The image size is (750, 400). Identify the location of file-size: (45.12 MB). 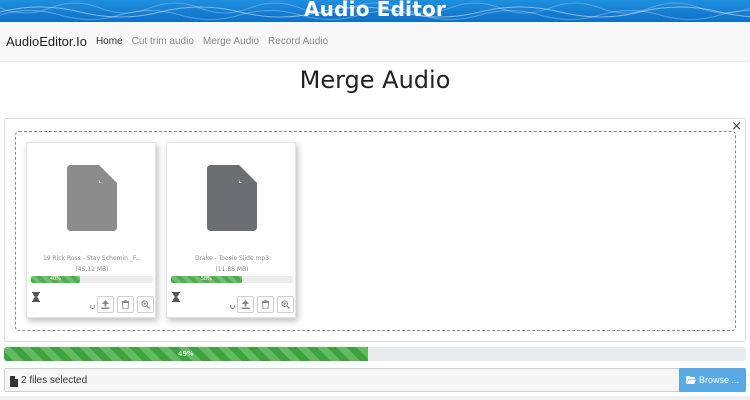
(92, 269).